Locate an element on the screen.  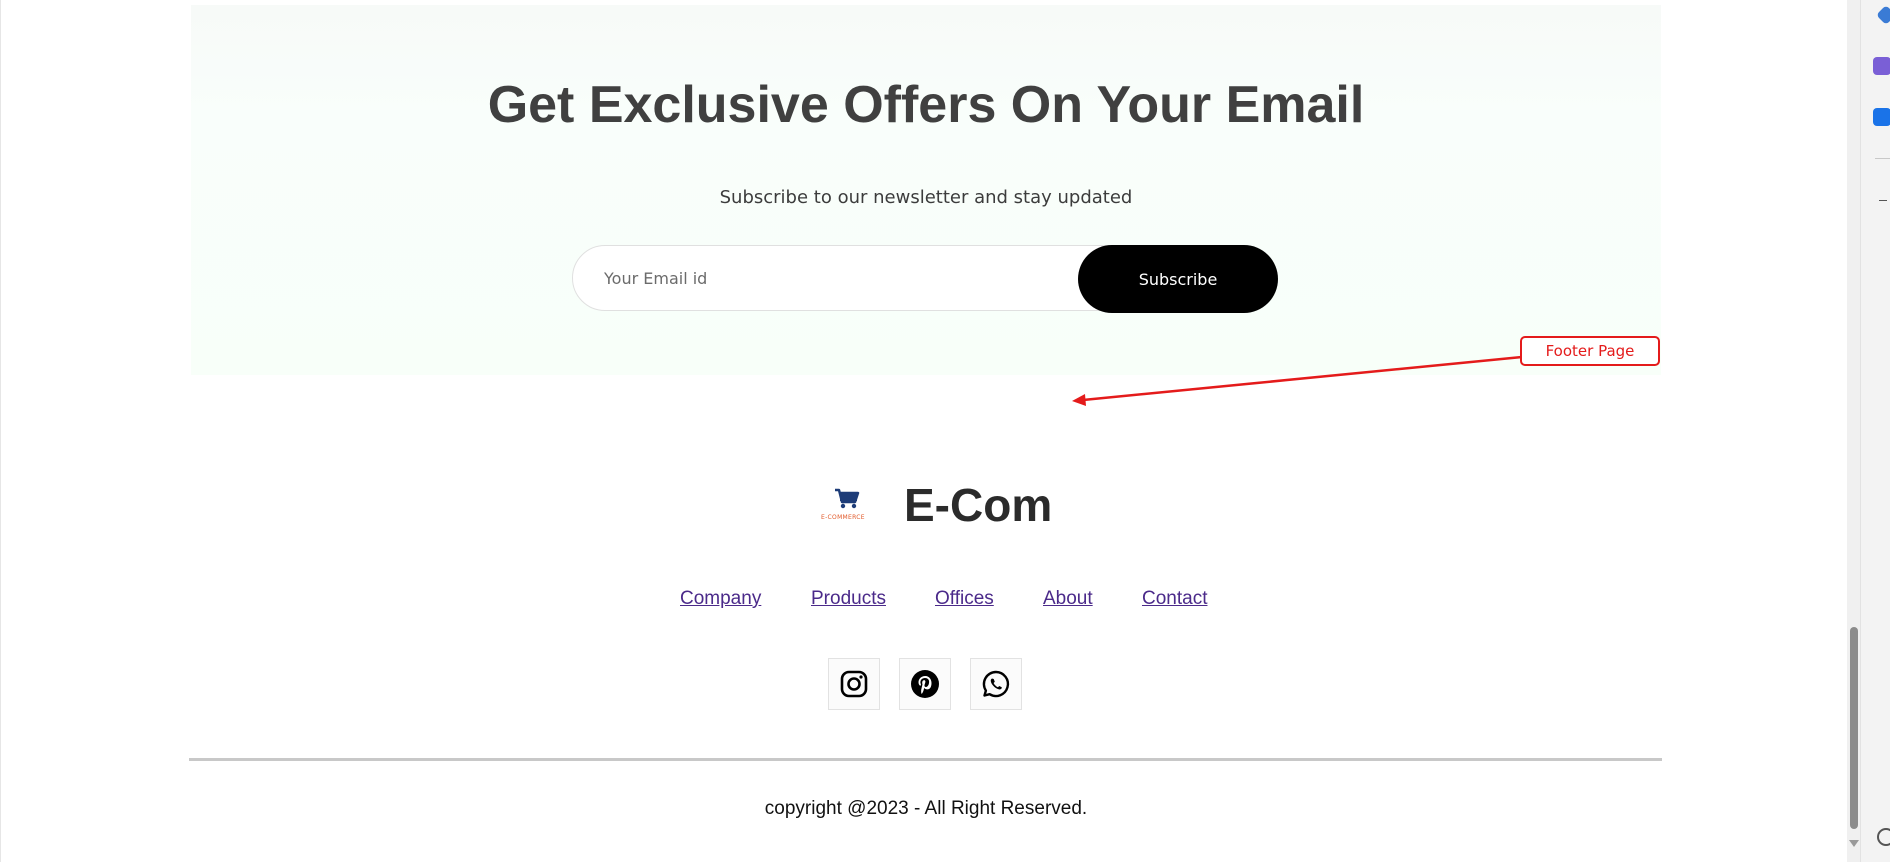
instagram-icon is located at coordinates (854, 684).